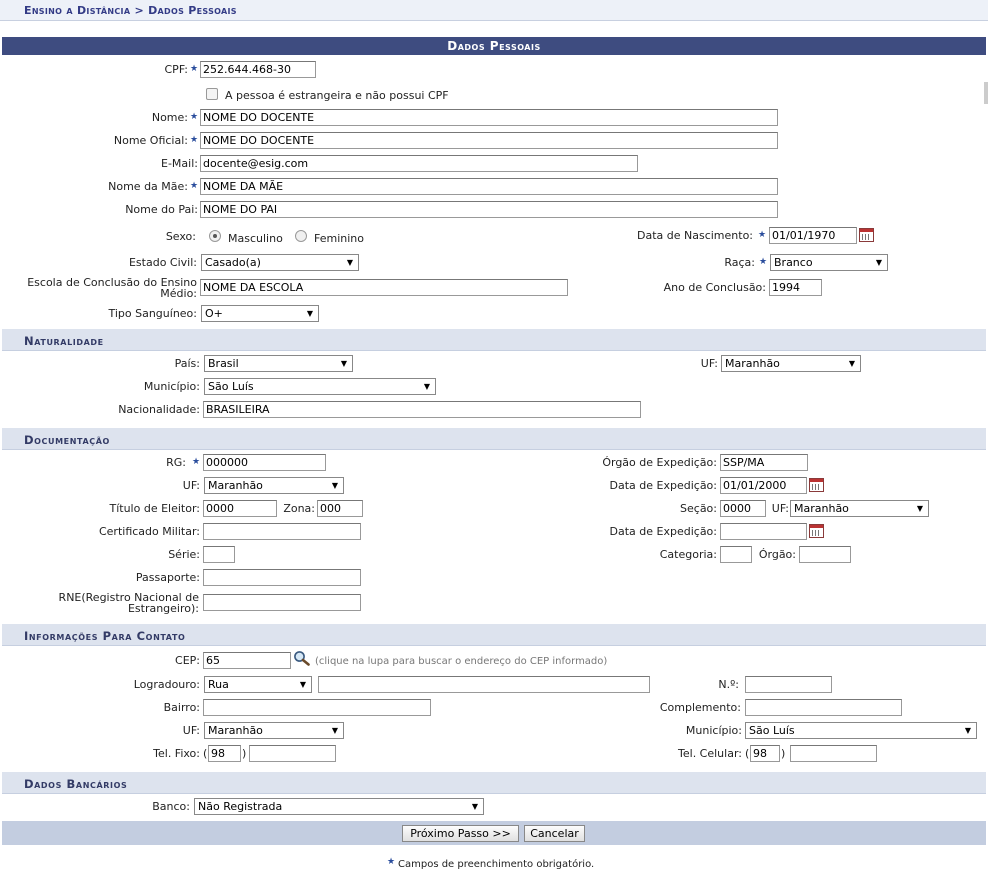 This screenshot has width=988, height=879. What do you see at coordinates (278, 363) in the screenshot?
I see `pais-select: Brasil ▼` at bounding box center [278, 363].